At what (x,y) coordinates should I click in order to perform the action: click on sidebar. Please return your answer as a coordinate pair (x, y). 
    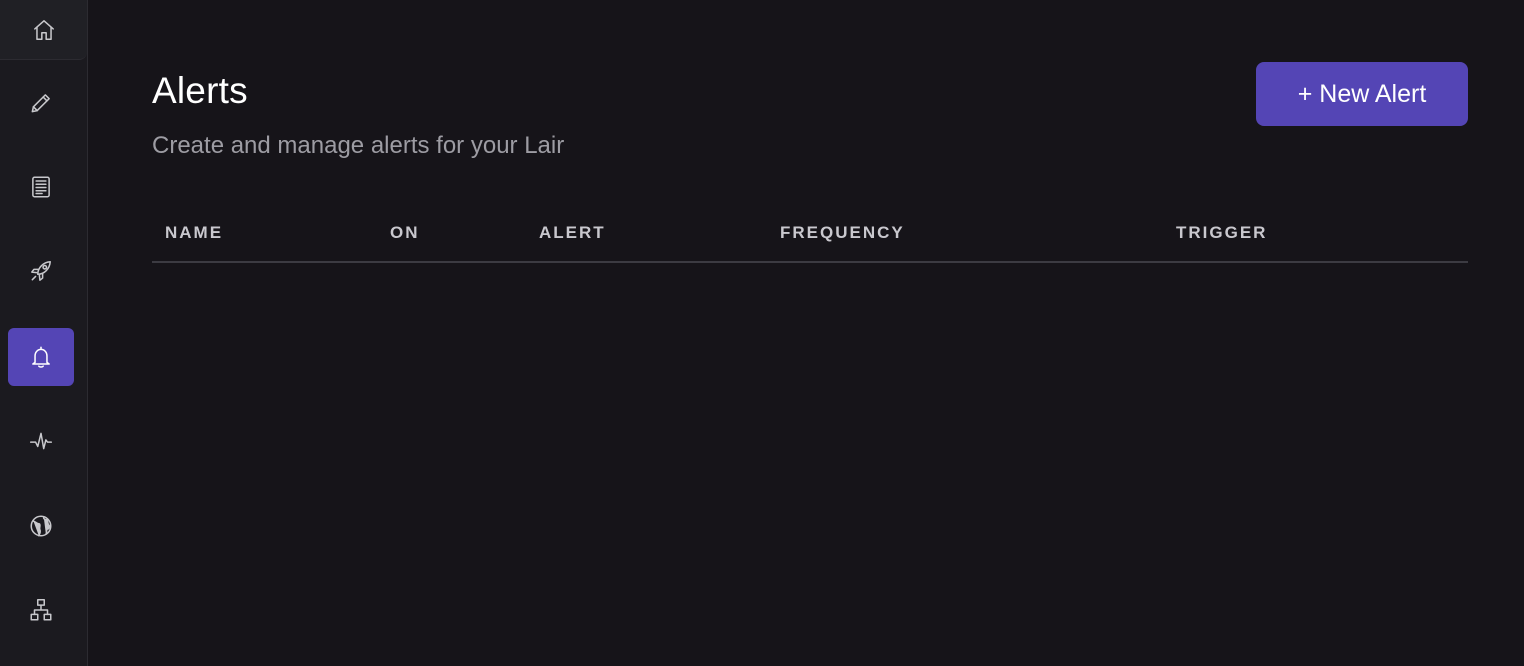
    Looking at the image, I should click on (44, 333).